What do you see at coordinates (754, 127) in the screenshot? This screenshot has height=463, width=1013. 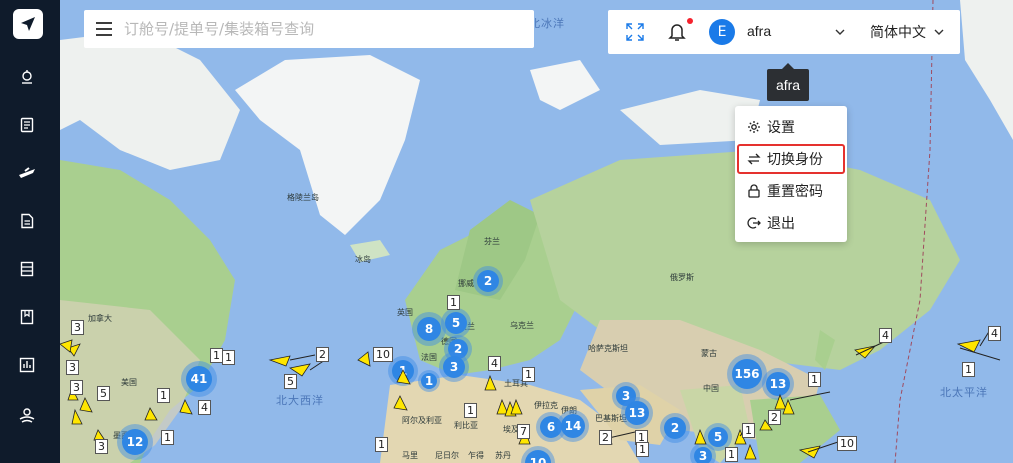 I see `gear-icon` at bounding box center [754, 127].